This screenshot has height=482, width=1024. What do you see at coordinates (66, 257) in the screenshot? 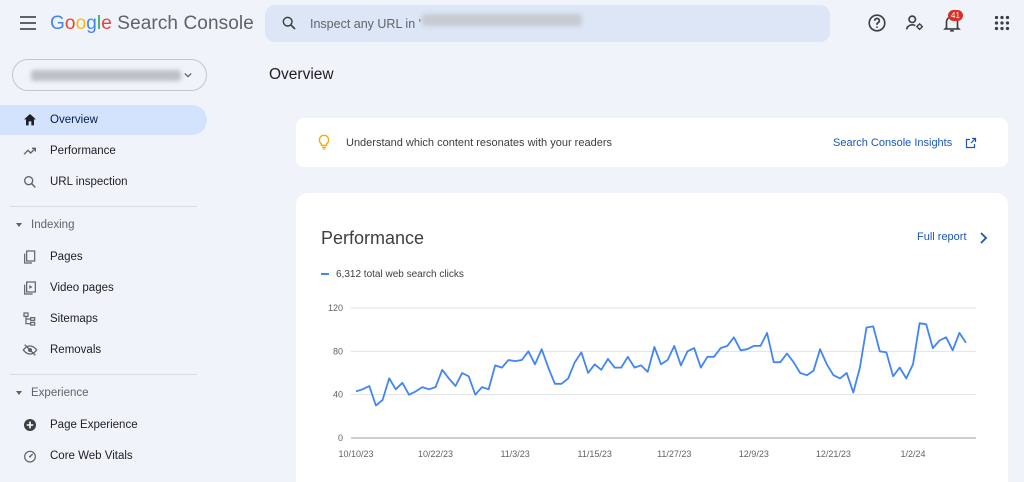
I see `sidebar-item-label: Pages` at bounding box center [66, 257].